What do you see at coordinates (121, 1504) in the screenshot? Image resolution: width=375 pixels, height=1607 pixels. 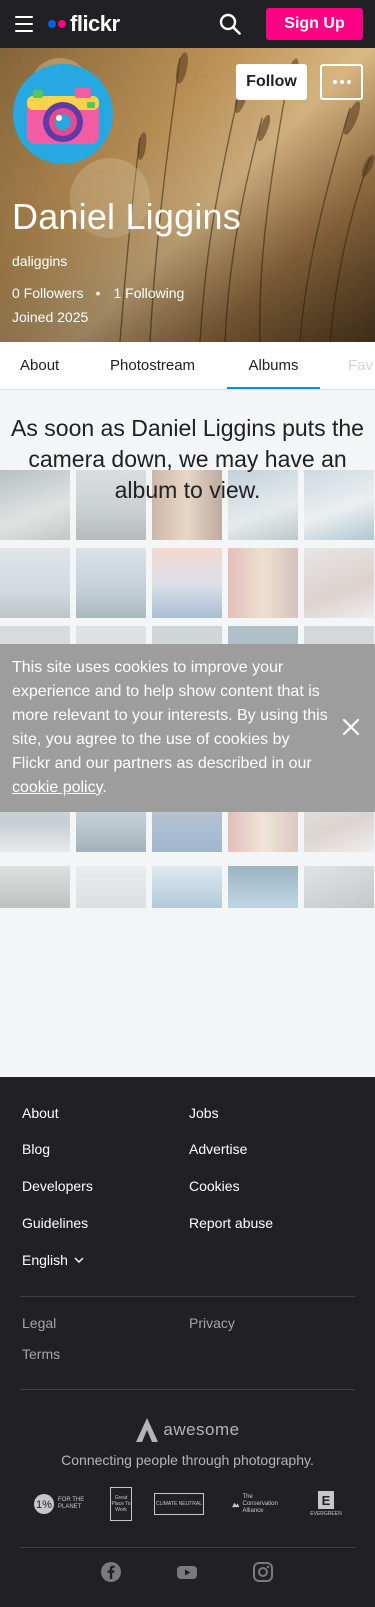 I see `great-place-to-work-badge: Great Place To Work` at bounding box center [121, 1504].